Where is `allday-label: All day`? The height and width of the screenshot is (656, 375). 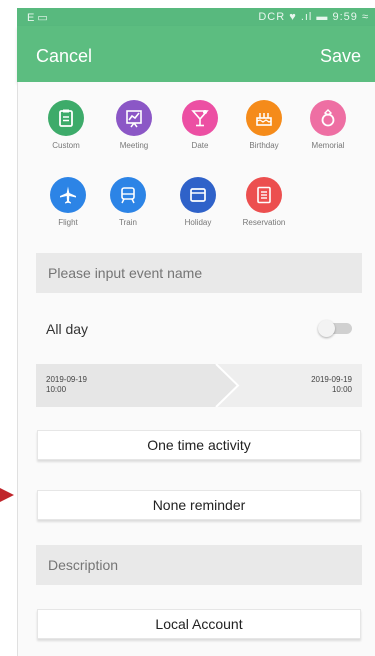
allday-label: All day is located at coordinates (67, 329).